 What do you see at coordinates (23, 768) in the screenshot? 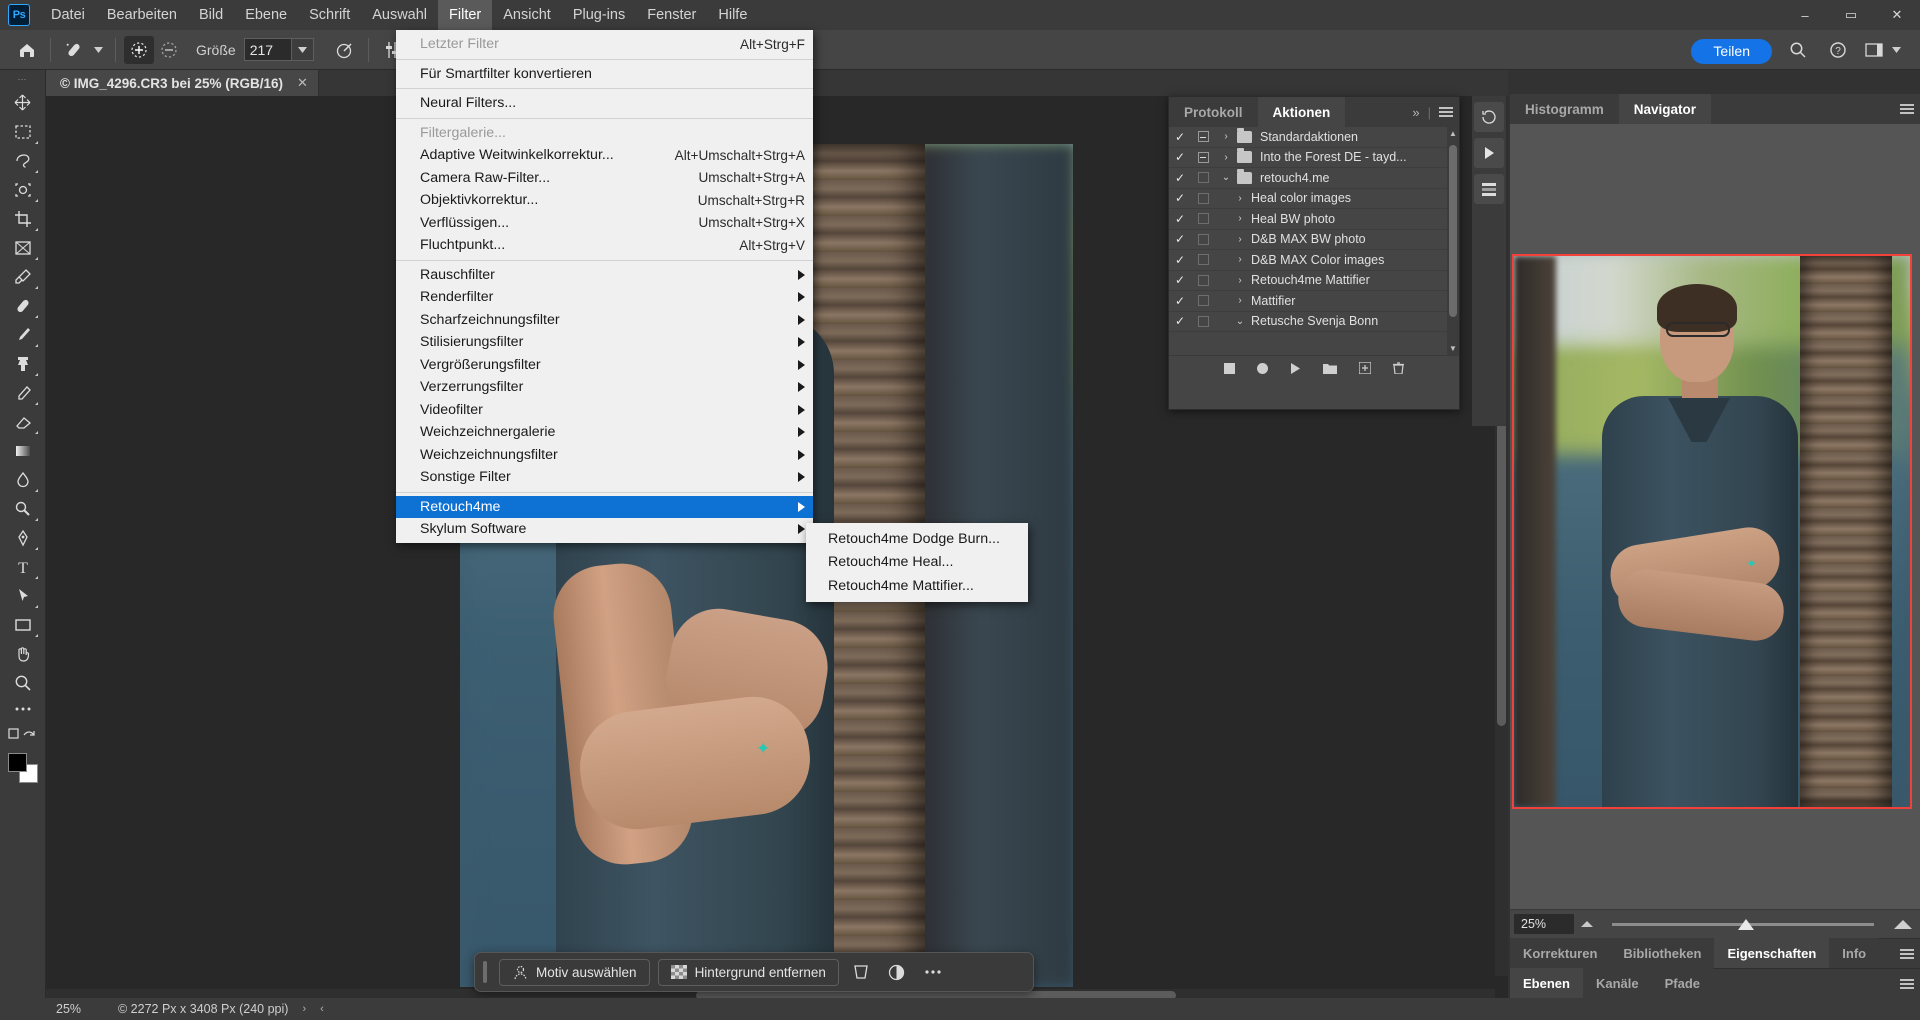
I see `color-swatches` at bounding box center [23, 768].